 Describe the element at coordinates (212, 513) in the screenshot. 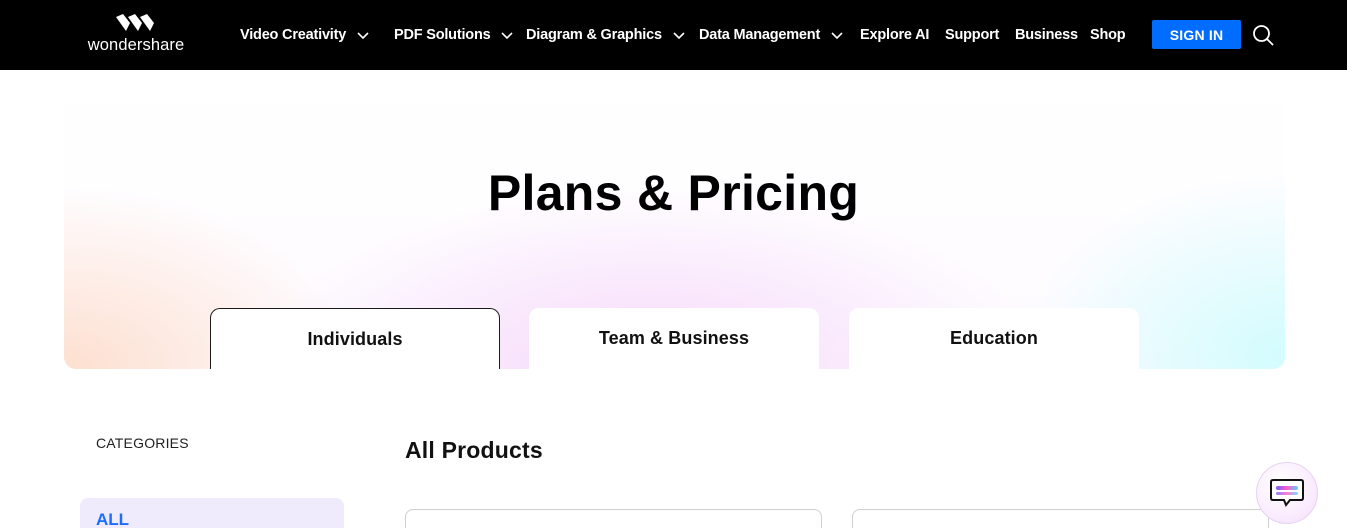

I see `category-item-all: ALL` at that location.